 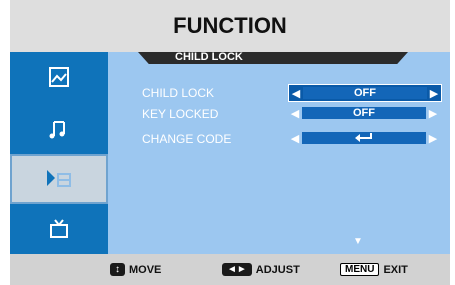 I want to click on enter-icon, so click(x=363, y=137).